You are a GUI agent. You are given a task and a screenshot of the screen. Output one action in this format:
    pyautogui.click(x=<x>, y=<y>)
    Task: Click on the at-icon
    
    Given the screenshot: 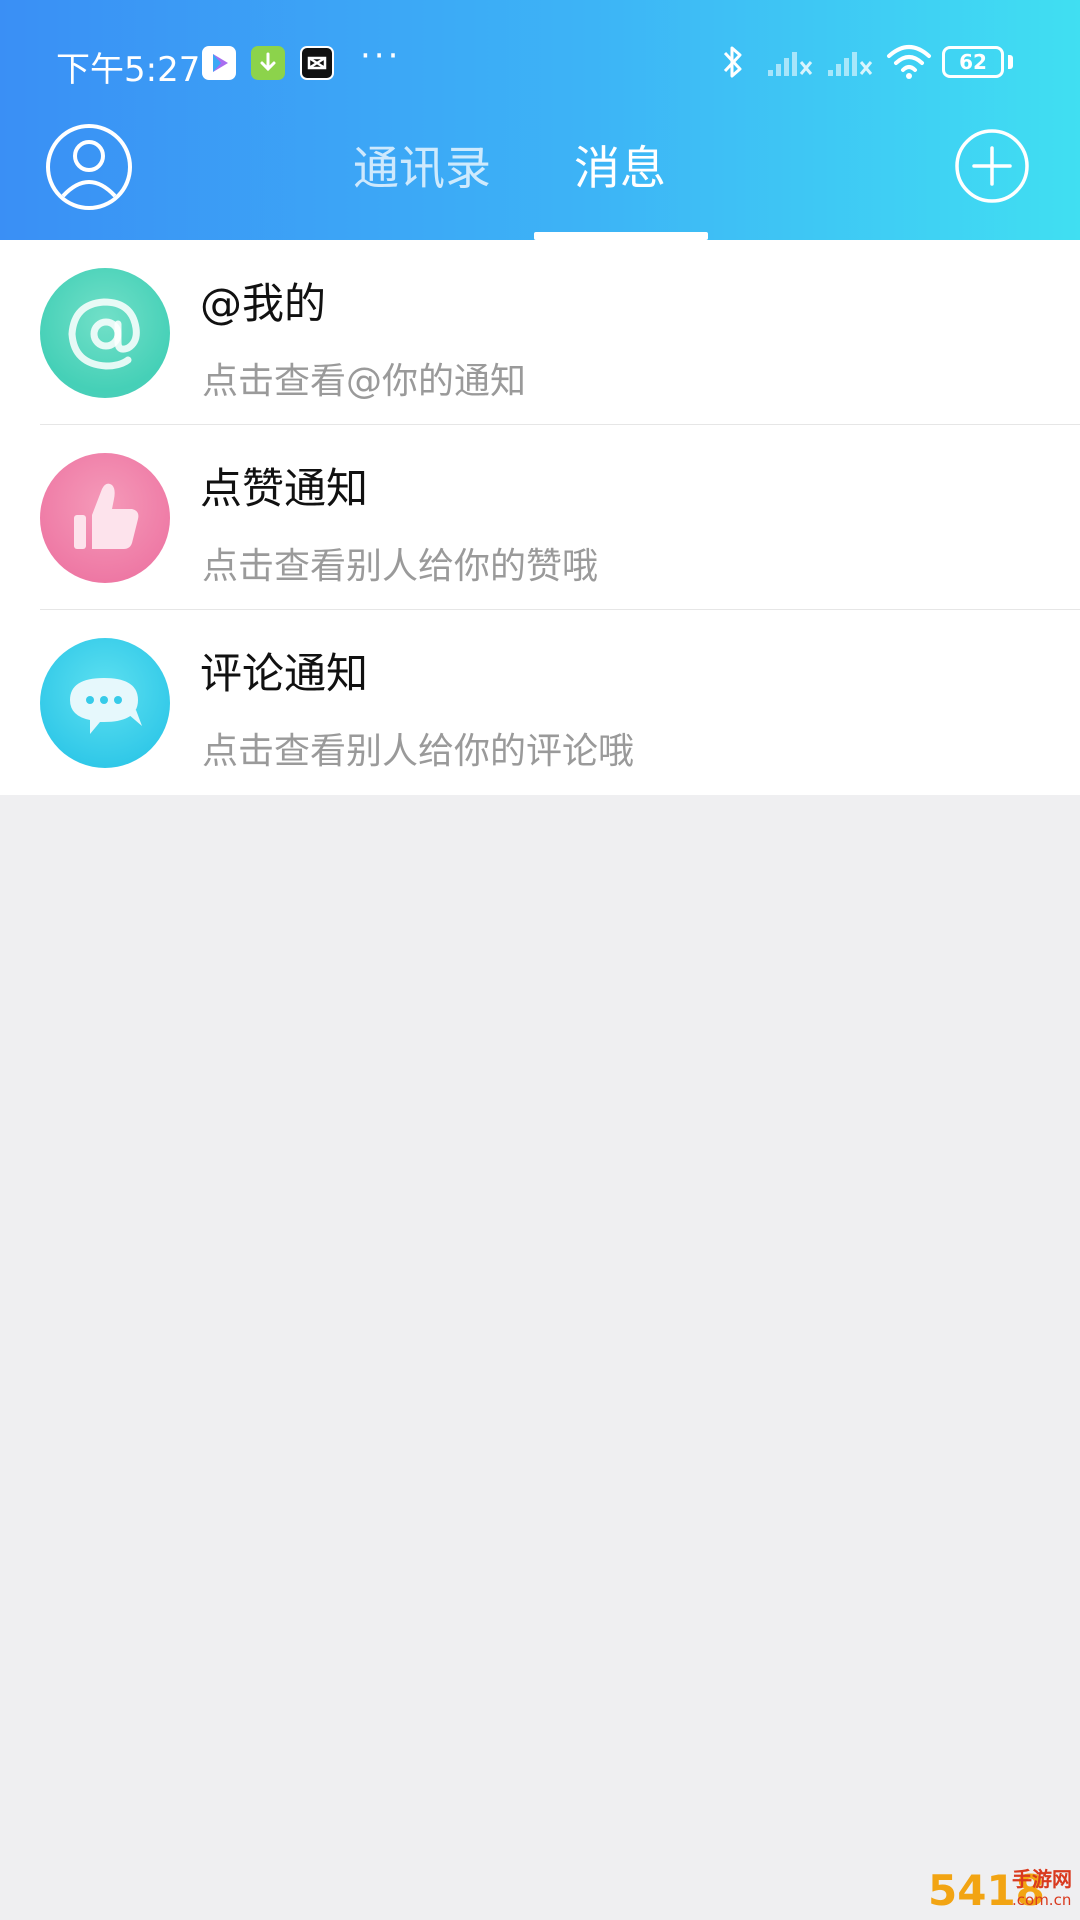 What is the action you would take?
    pyautogui.click(x=105, y=333)
    